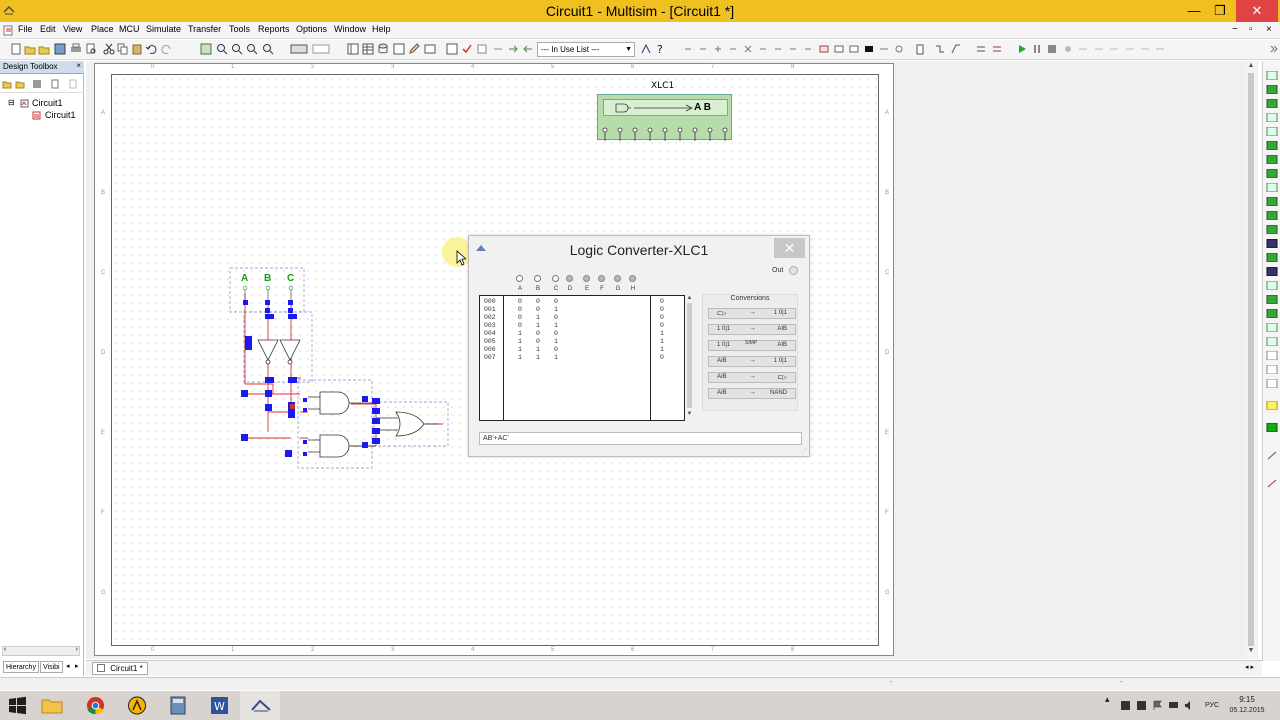  I want to click on out-terminal, so click(793, 270).